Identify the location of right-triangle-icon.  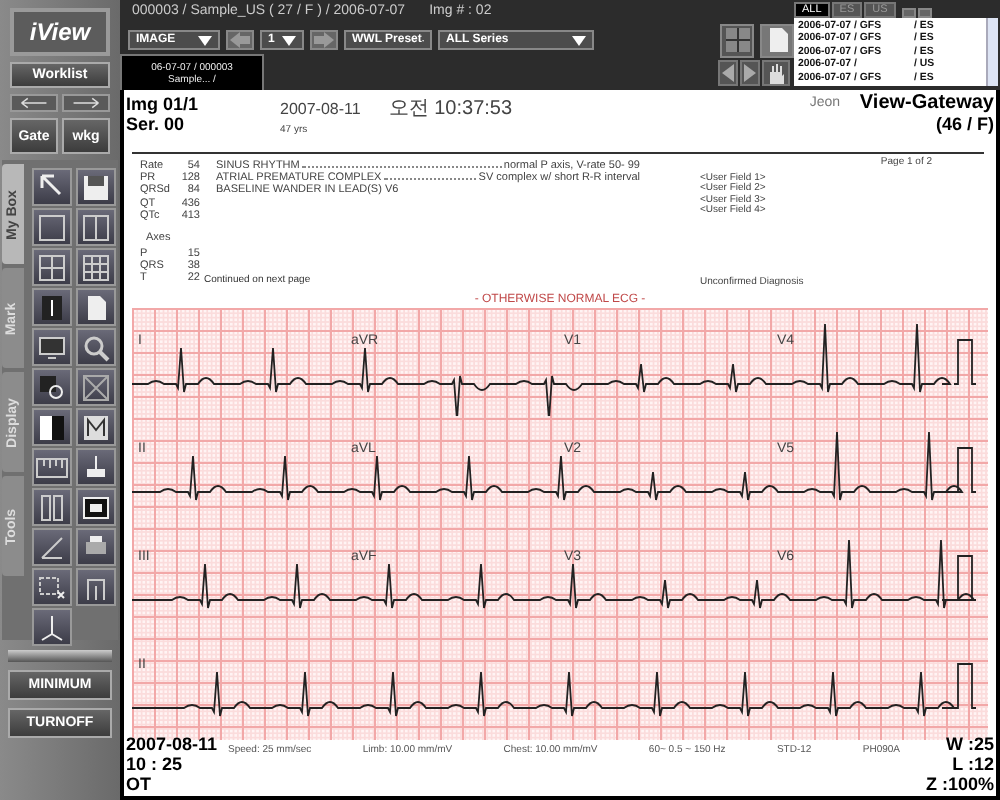
(750, 73).